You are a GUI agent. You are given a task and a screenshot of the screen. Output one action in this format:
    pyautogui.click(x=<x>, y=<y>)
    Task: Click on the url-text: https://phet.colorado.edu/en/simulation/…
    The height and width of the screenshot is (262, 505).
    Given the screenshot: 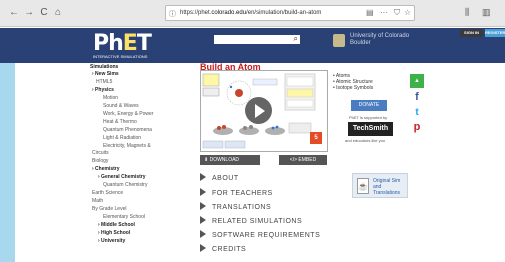 What is the action you would take?
    pyautogui.click(x=251, y=13)
    